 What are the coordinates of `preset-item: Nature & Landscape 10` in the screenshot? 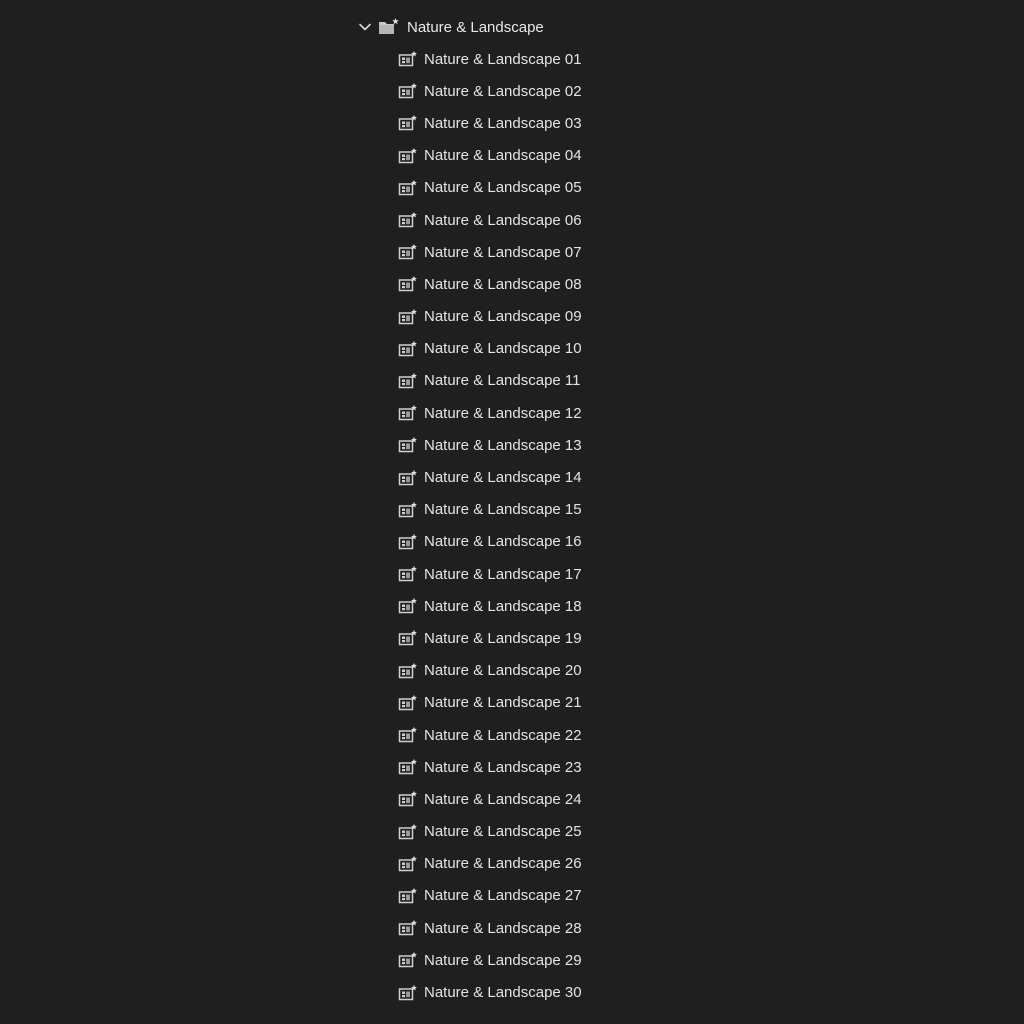 It's located at (490, 349).